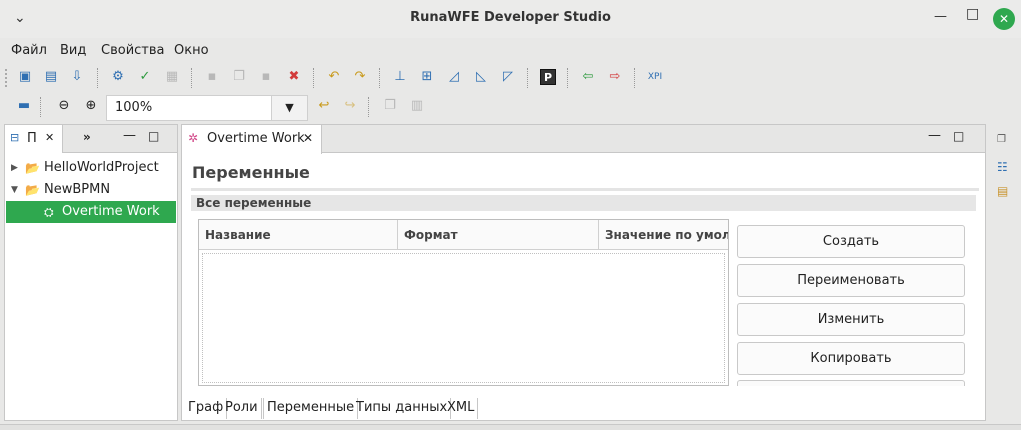  I want to click on partial-button, so click(851, 383).